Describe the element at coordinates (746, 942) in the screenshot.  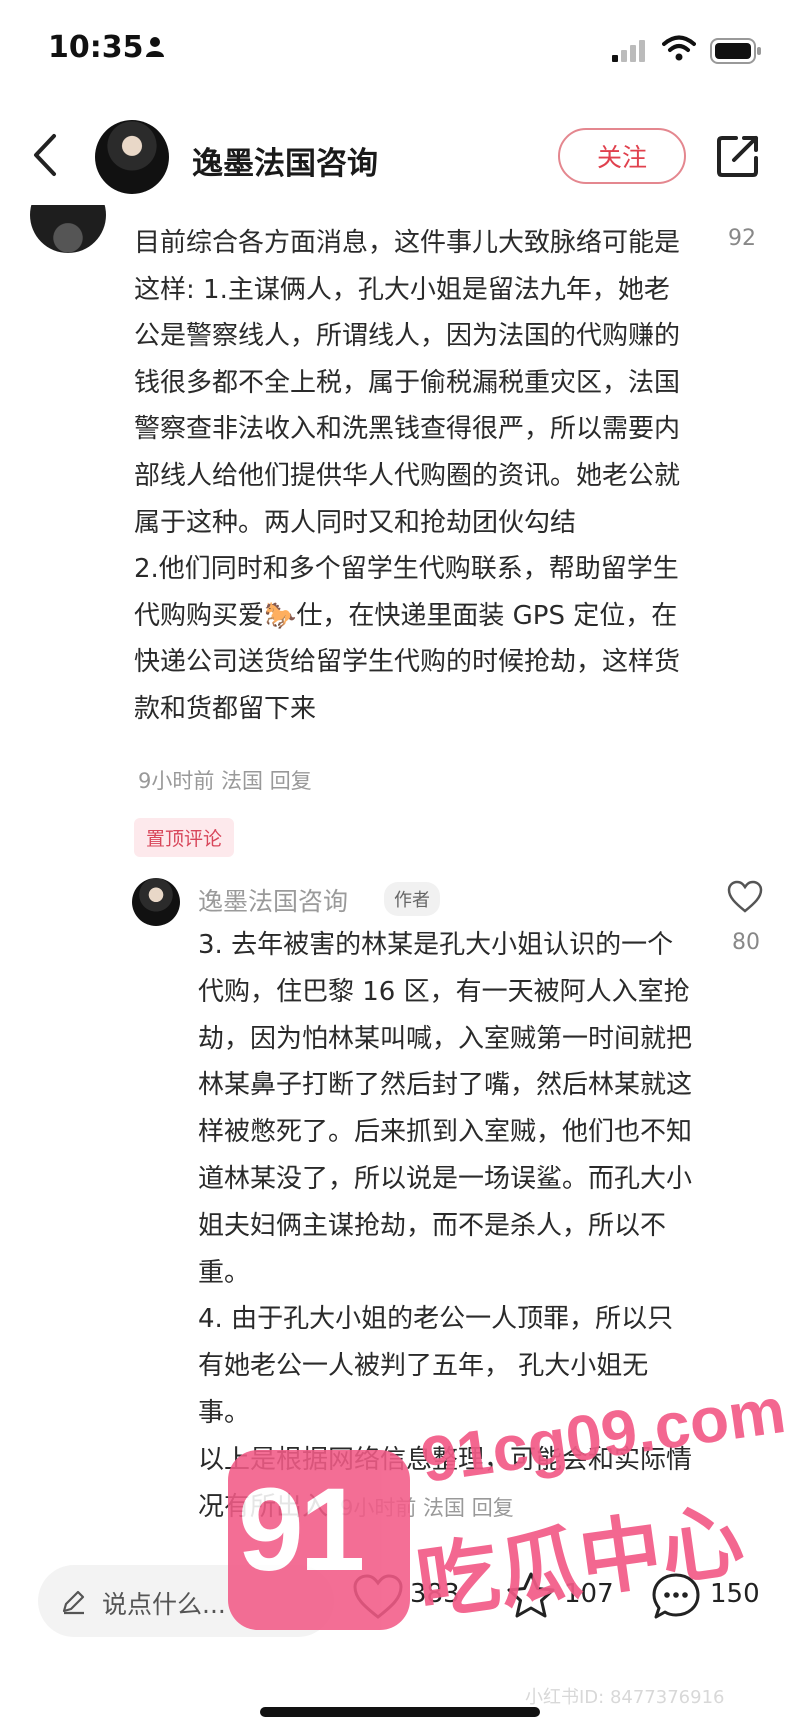
I see `reply-like-count: 80` at that location.